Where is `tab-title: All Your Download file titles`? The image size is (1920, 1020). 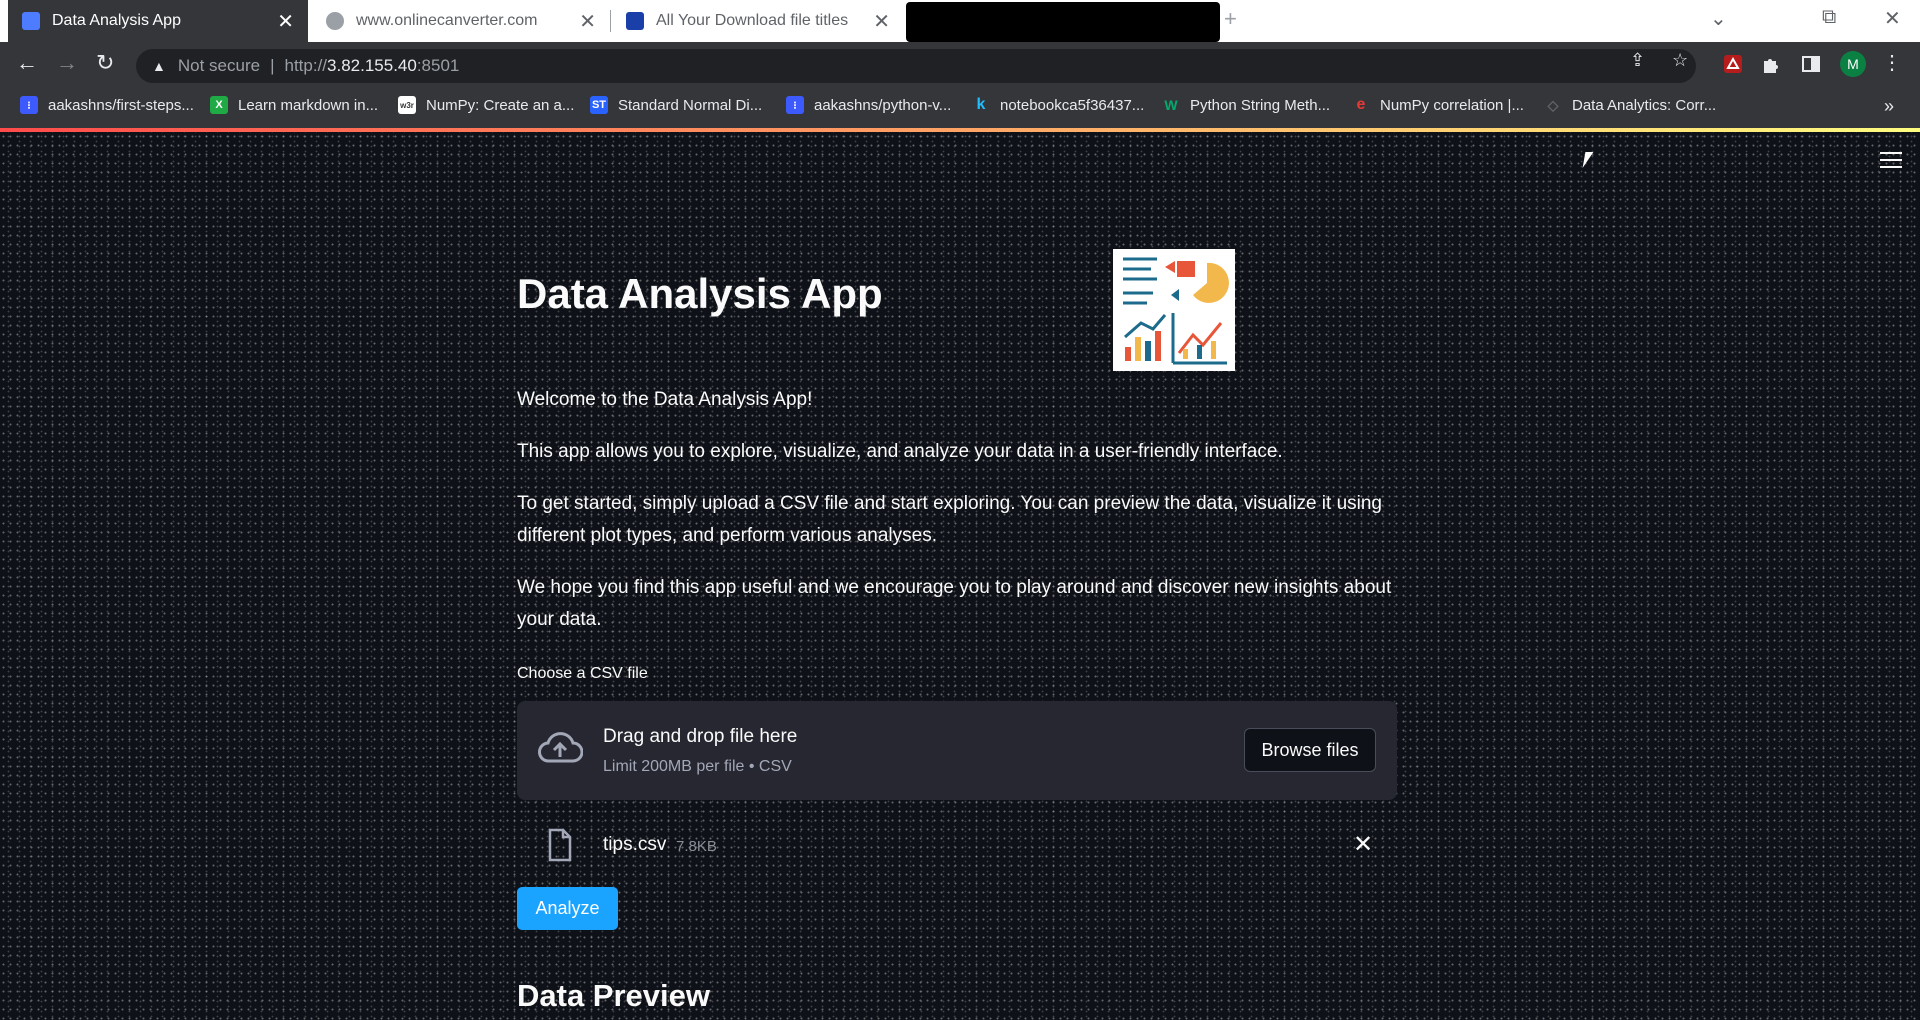
tab-title: All Your Download file titles is located at coordinates (752, 20).